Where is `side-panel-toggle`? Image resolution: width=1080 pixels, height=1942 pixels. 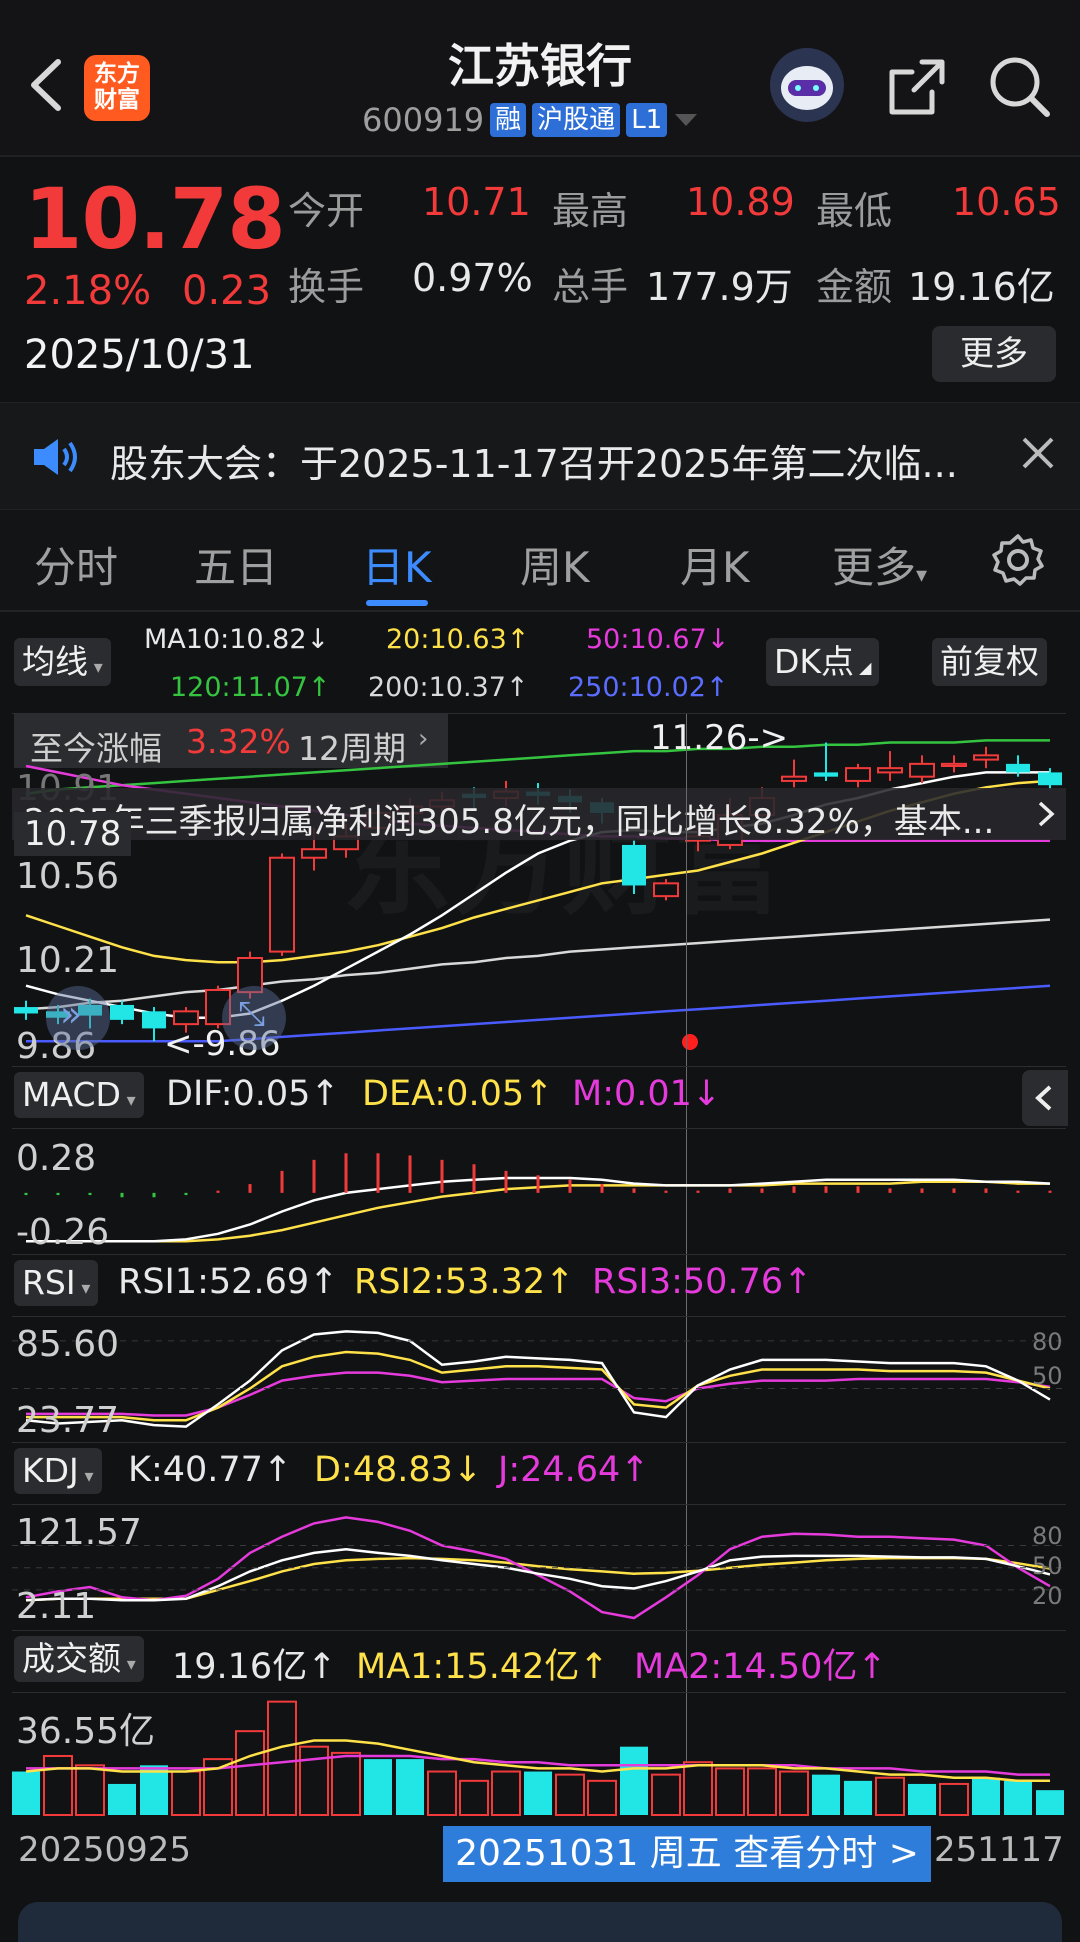 side-panel-toggle is located at coordinates (1045, 1098).